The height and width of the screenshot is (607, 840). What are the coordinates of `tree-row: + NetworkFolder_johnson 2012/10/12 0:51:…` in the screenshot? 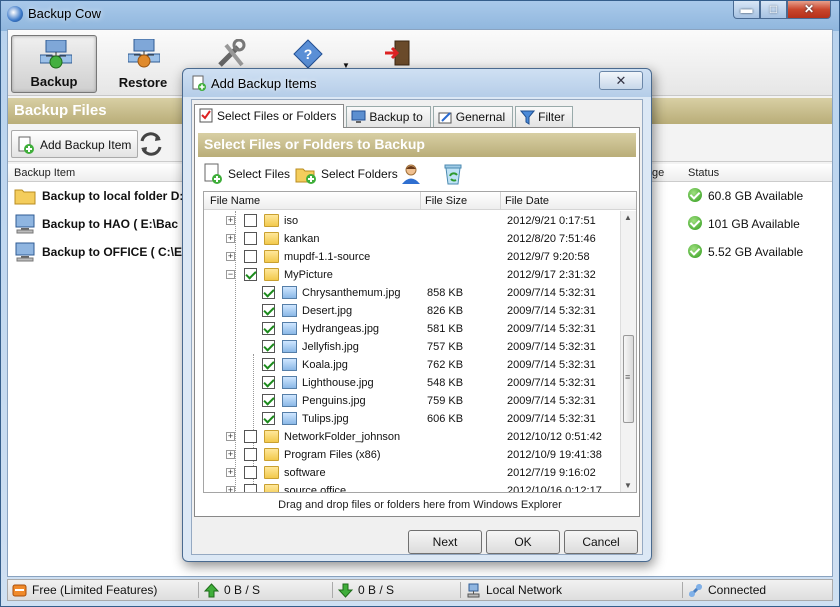 It's located at (412, 437).